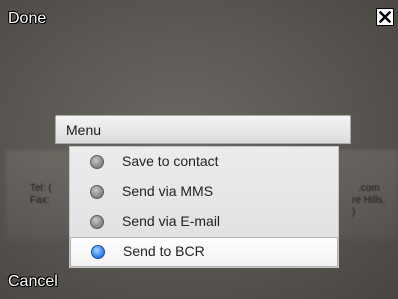  I want to click on menu-item-label: Send to BCR, so click(164, 251).